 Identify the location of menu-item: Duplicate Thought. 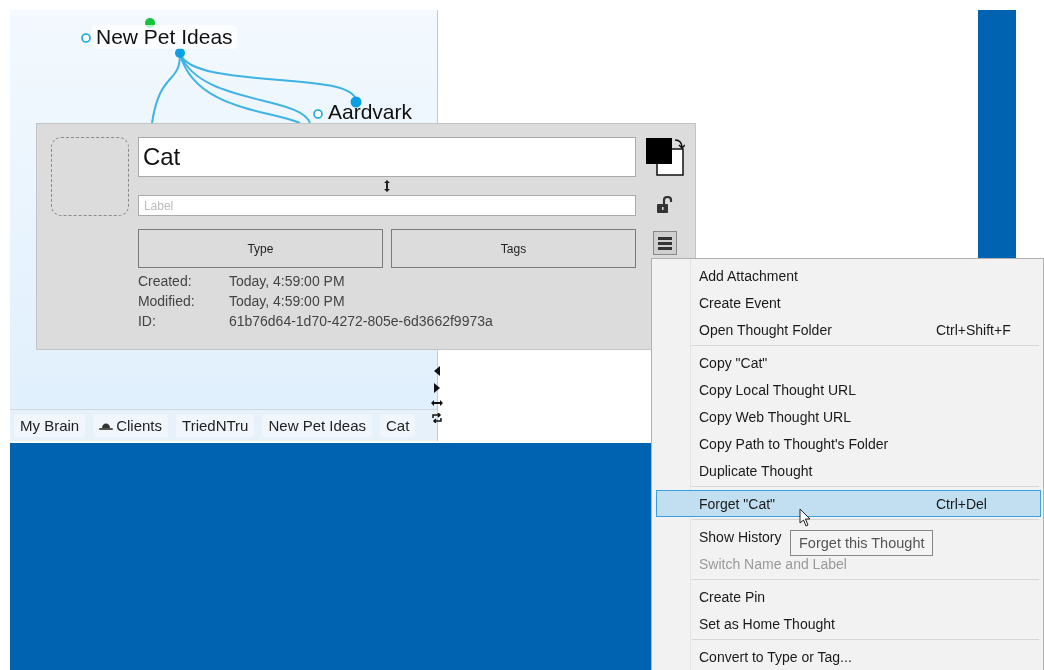
(756, 470).